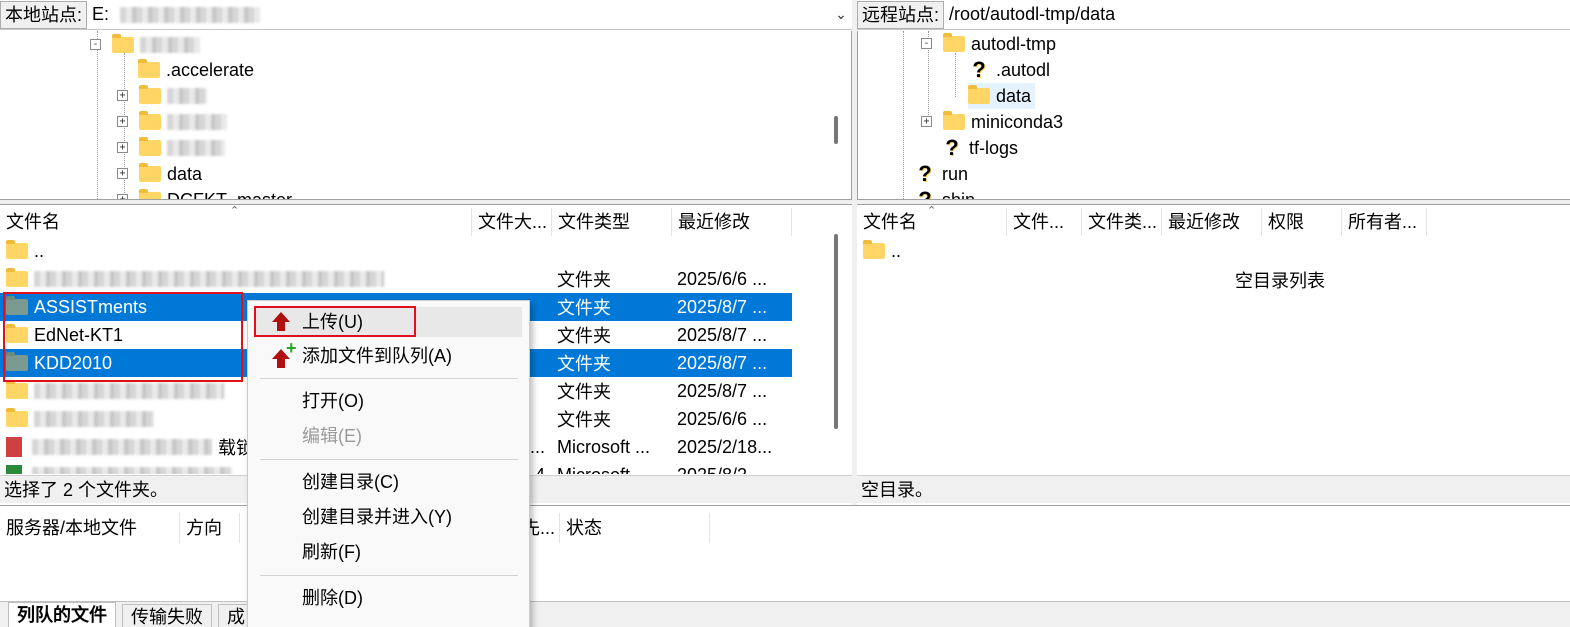  I want to click on menu-item-create-directory: 创建目录(C), so click(389, 482).